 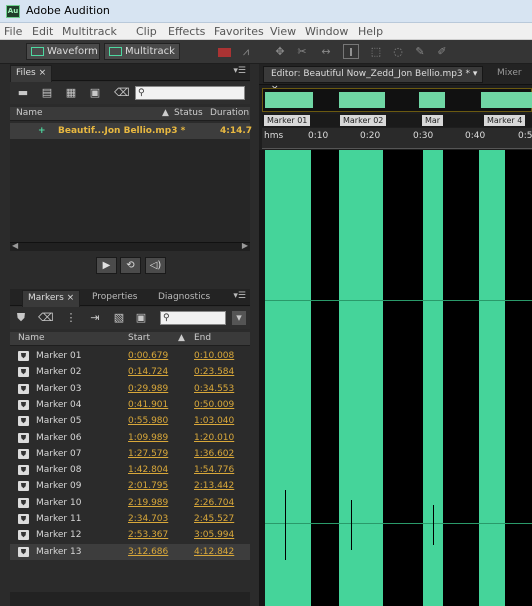 I want to click on marker-row: ⛊ Marker 10 2:19.989 2:26.704, so click(x=130, y=503).